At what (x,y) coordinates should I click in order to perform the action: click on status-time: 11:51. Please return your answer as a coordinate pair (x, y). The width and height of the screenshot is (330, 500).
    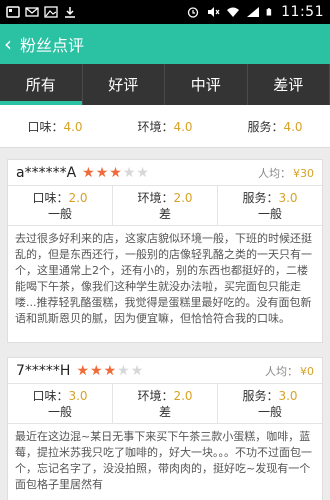
    Looking at the image, I should click on (302, 12).